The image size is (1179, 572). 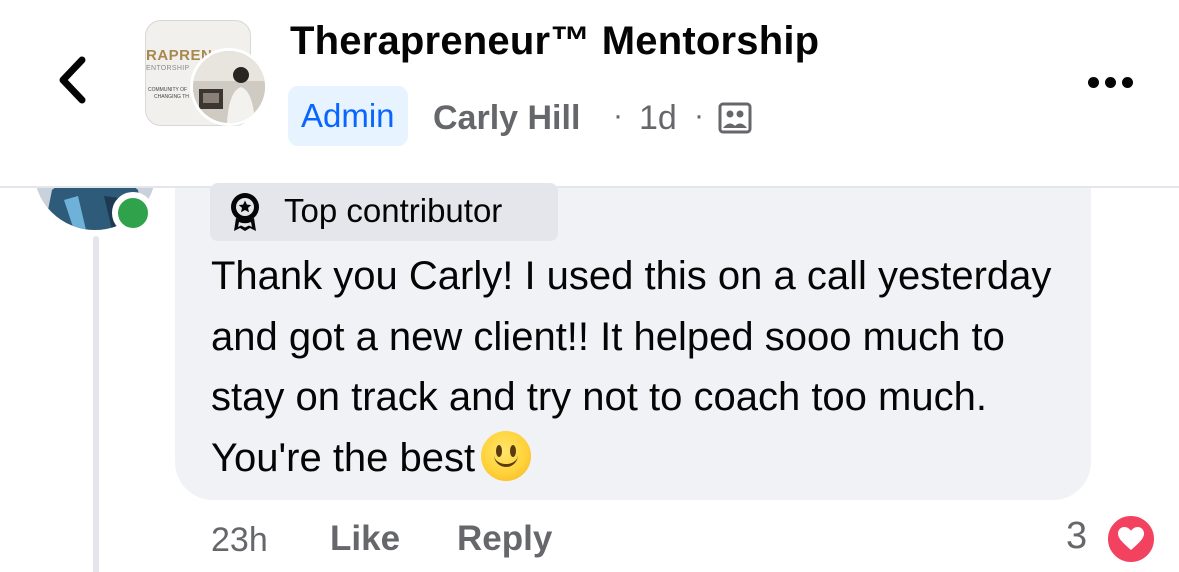 What do you see at coordinates (171, 97) in the screenshot?
I see `thumbnail-line-2: CHANGING TH` at bounding box center [171, 97].